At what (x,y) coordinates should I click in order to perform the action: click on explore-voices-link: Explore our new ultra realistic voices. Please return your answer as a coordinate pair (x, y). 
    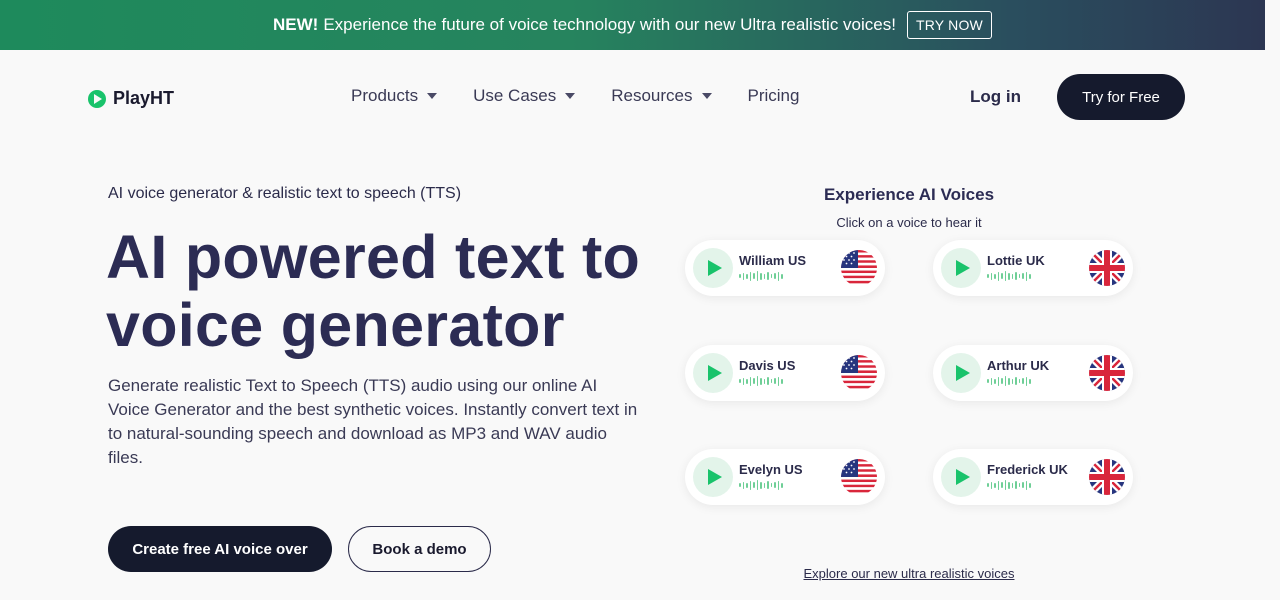
    Looking at the image, I should click on (909, 573).